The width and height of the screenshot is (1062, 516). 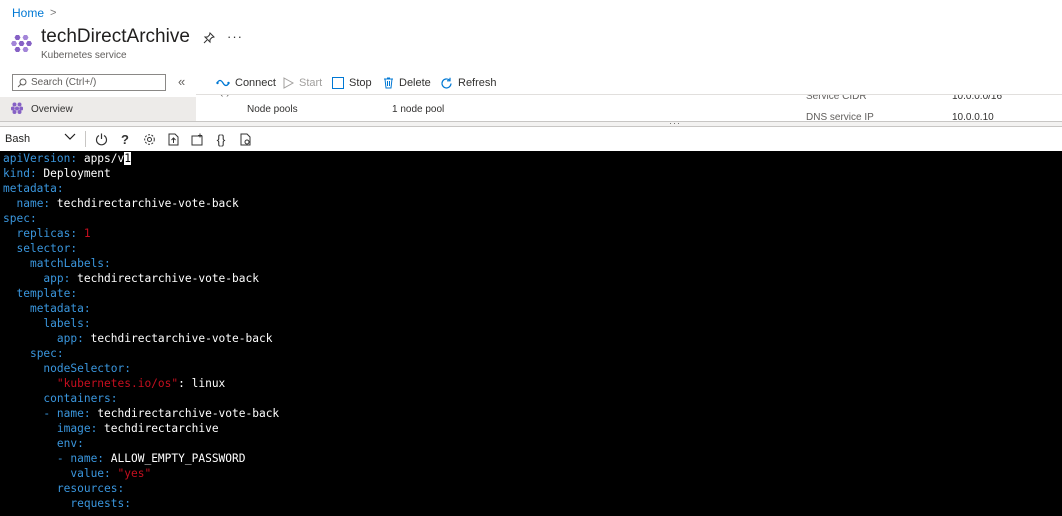 I want to click on yaml-key: value:, so click(x=90, y=473).